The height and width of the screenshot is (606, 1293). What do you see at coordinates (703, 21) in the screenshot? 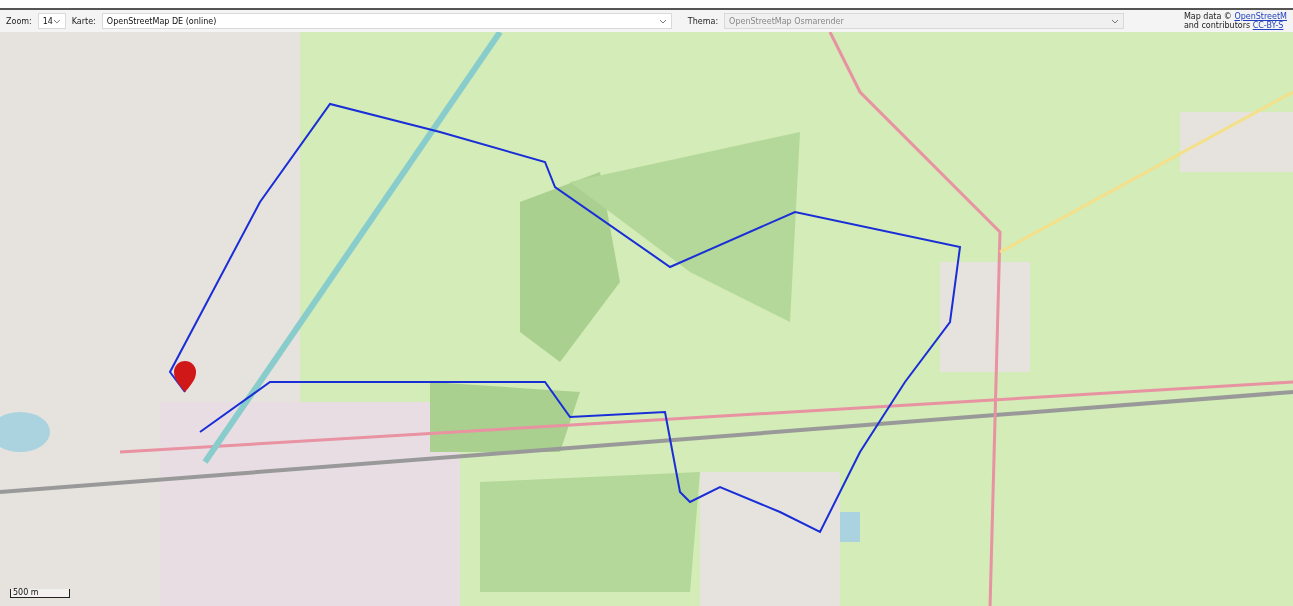
I see `theme-label: Thema:` at bounding box center [703, 21].